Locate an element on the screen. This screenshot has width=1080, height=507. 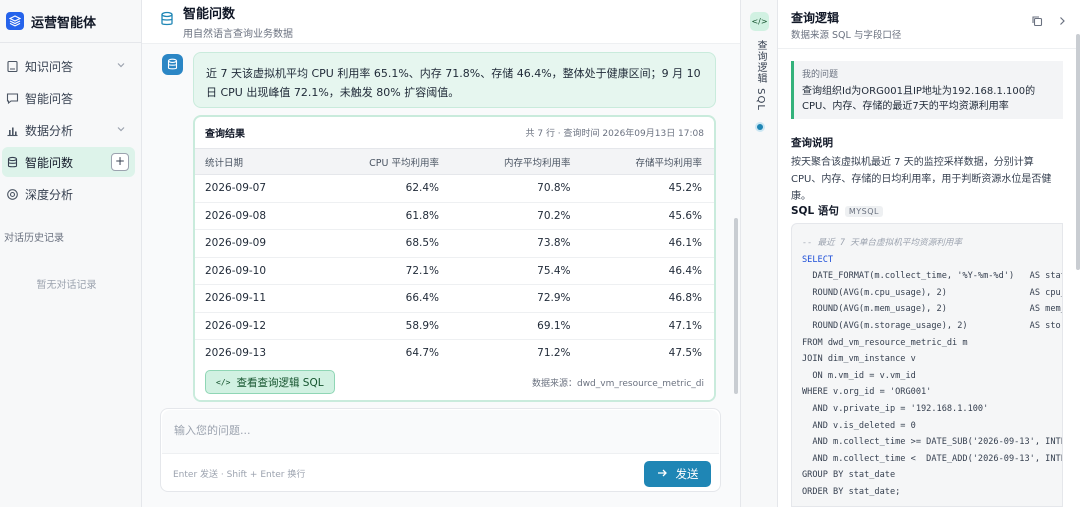
table-cell: 2026-09-12 is located at coordinates (254, 326).